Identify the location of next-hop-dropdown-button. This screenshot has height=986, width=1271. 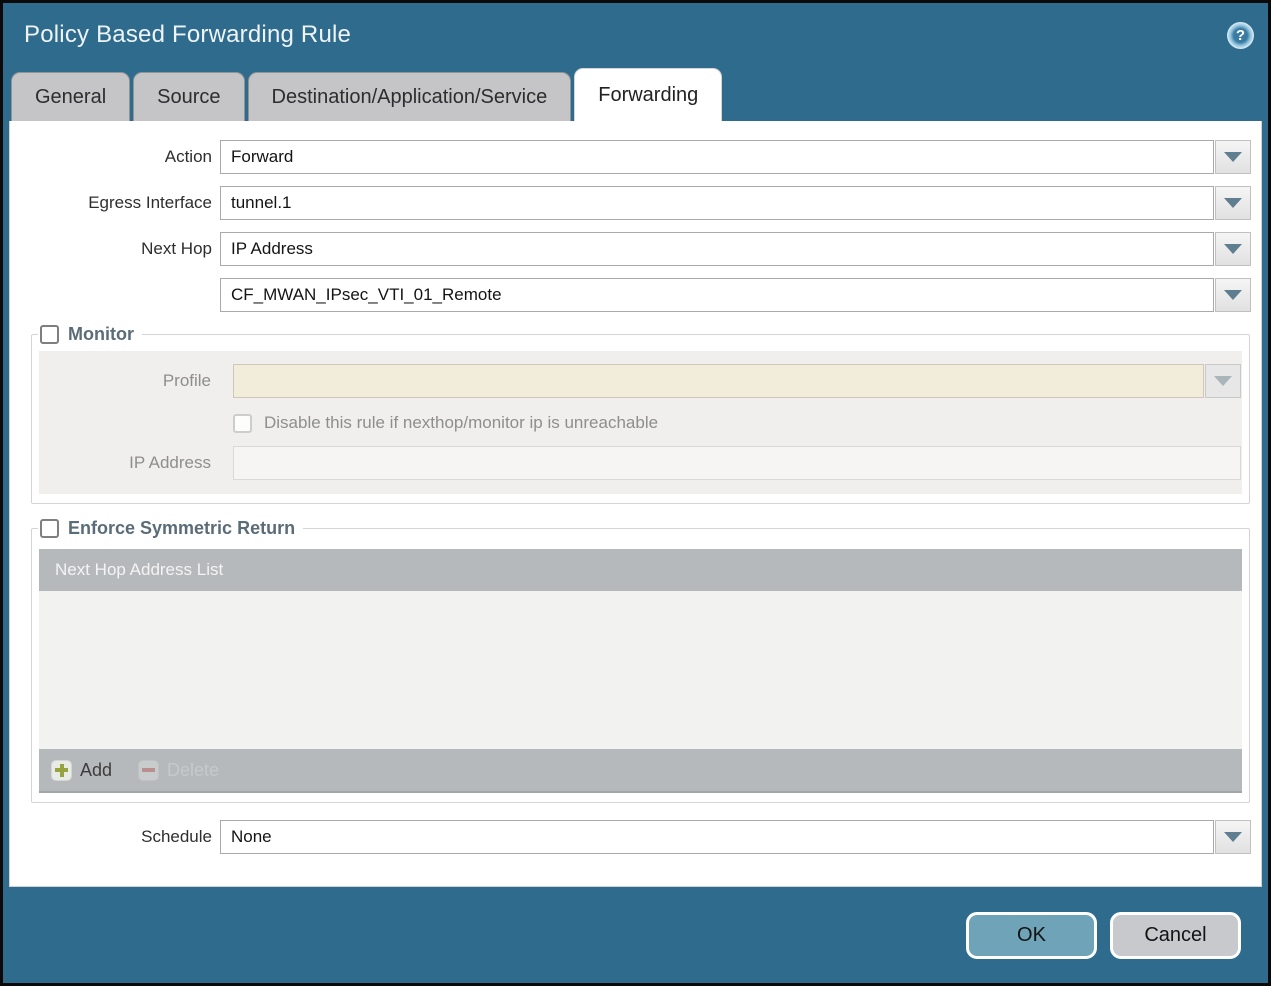
(1233, 249).